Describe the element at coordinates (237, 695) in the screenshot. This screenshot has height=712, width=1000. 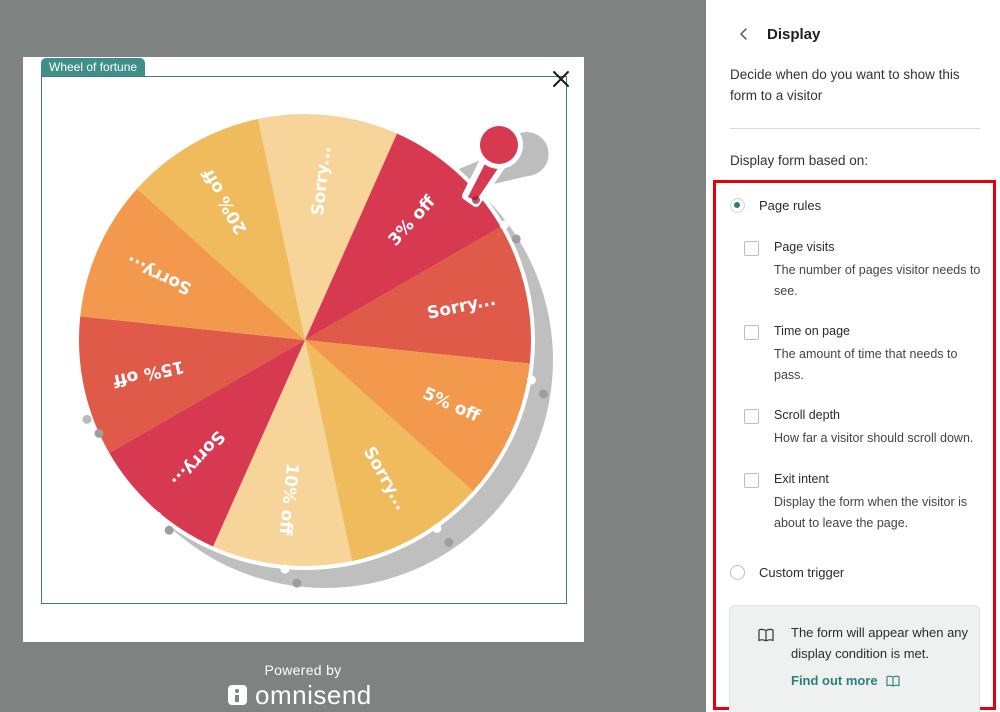
I see `omnisend-logo-icon` at that location.